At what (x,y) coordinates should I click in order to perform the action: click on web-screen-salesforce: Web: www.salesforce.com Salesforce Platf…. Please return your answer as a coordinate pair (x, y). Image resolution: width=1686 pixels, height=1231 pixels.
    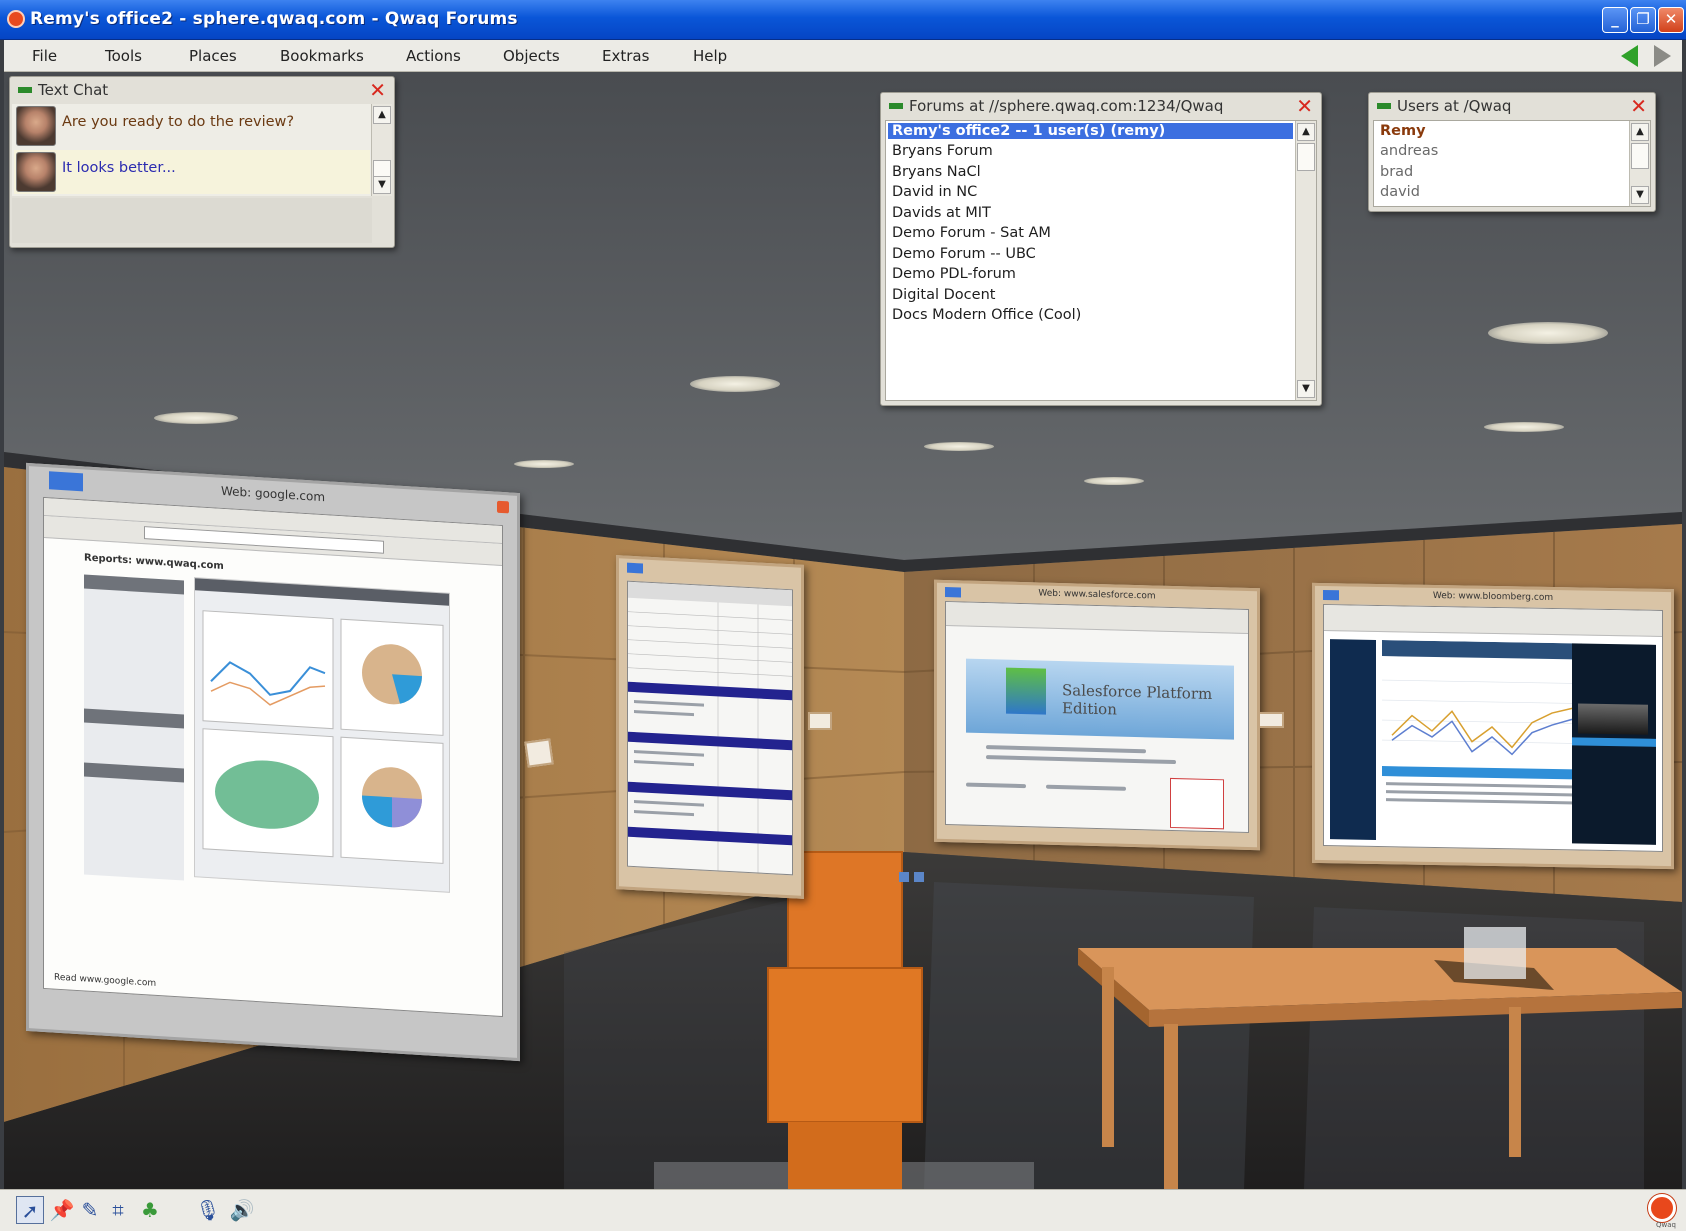
    Looking at the image, I should click on (1097, 715).